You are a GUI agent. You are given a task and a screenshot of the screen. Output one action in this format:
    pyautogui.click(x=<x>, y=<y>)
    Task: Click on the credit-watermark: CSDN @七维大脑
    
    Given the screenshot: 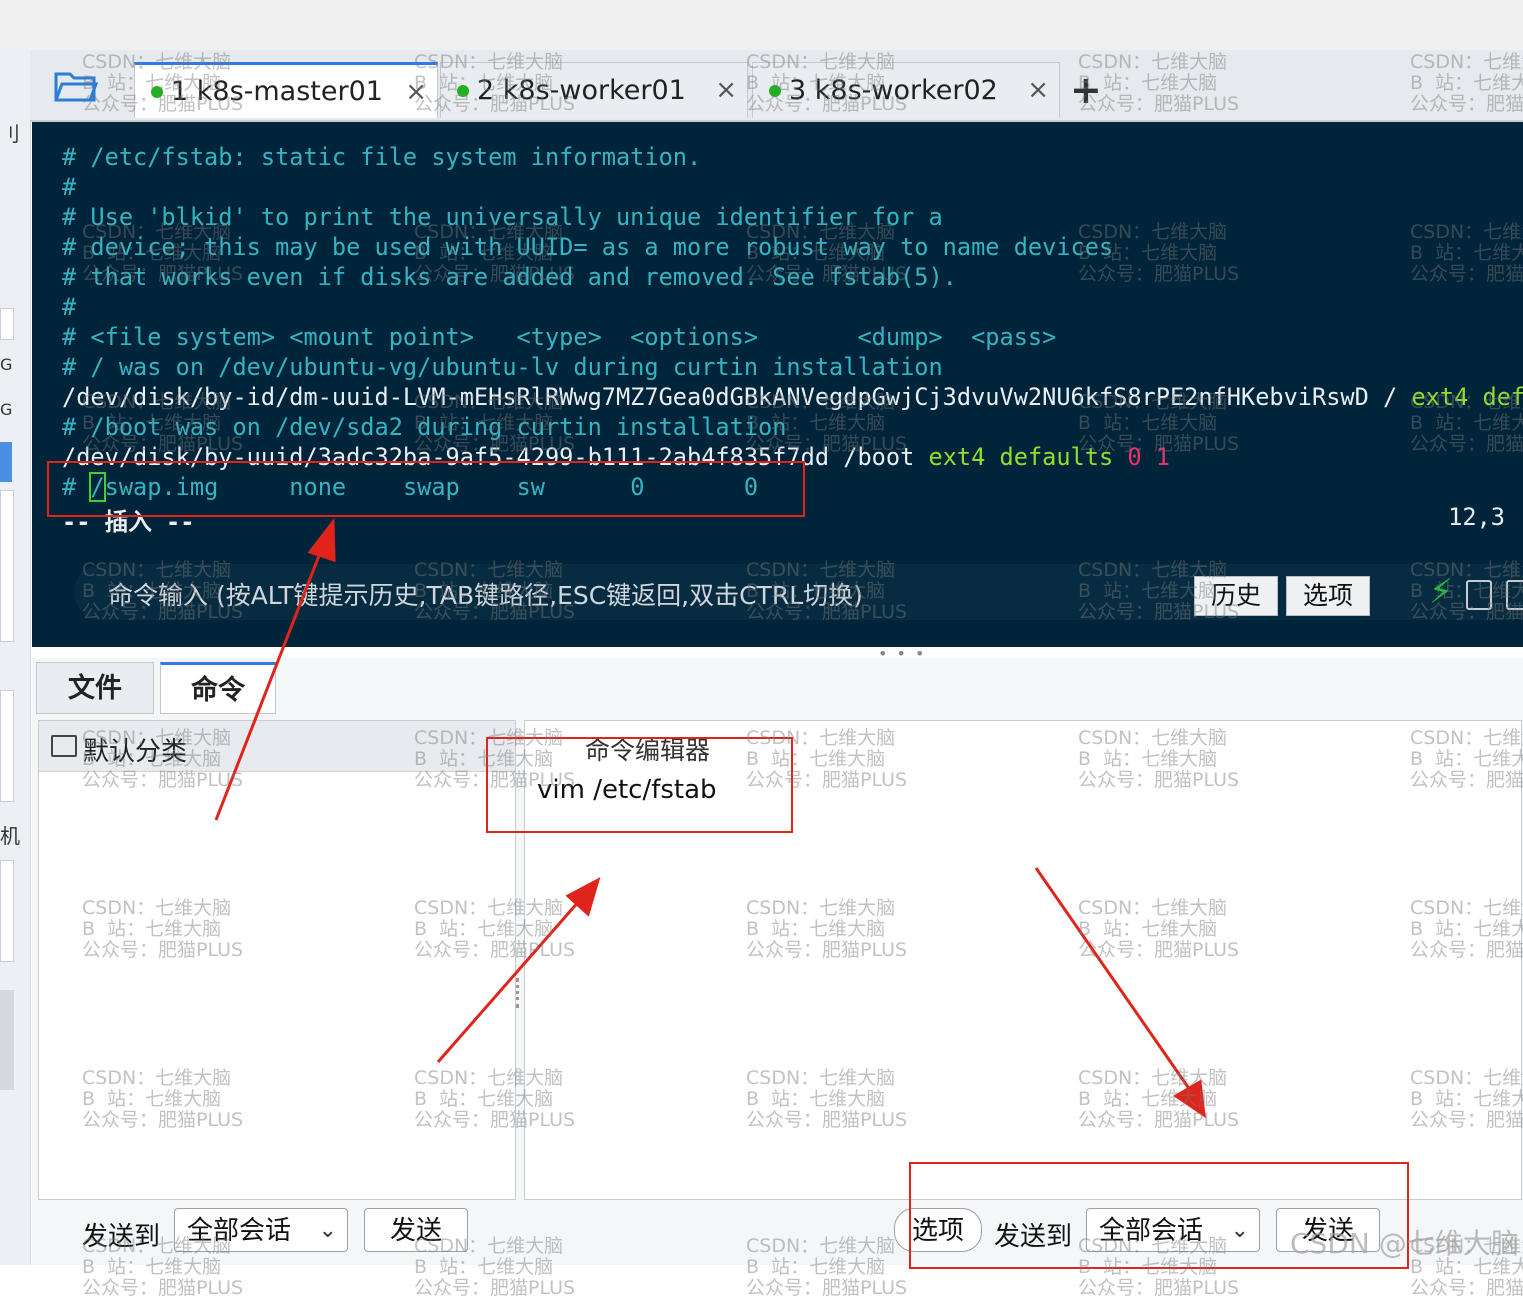 What is the action you would take?
    pyautogui.click(x=1404, y=1242)
    